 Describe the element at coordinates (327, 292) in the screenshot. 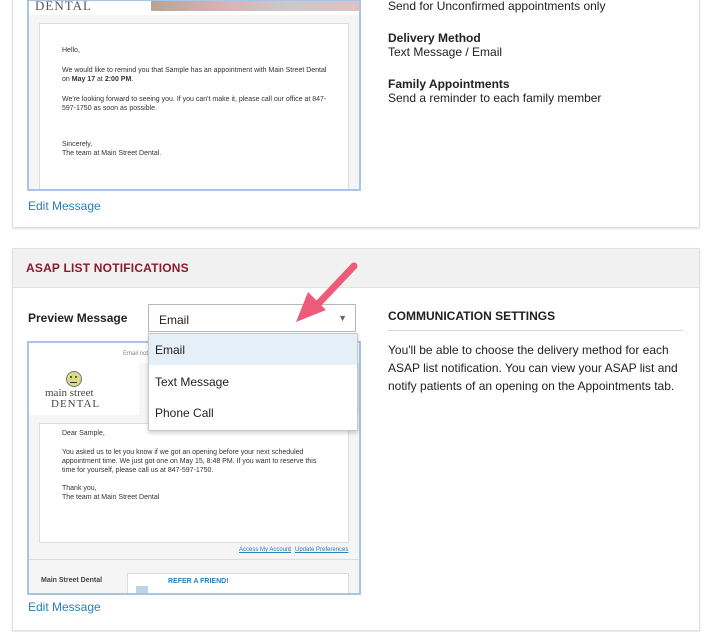

I see `pointer-arrow-icon` at that location.